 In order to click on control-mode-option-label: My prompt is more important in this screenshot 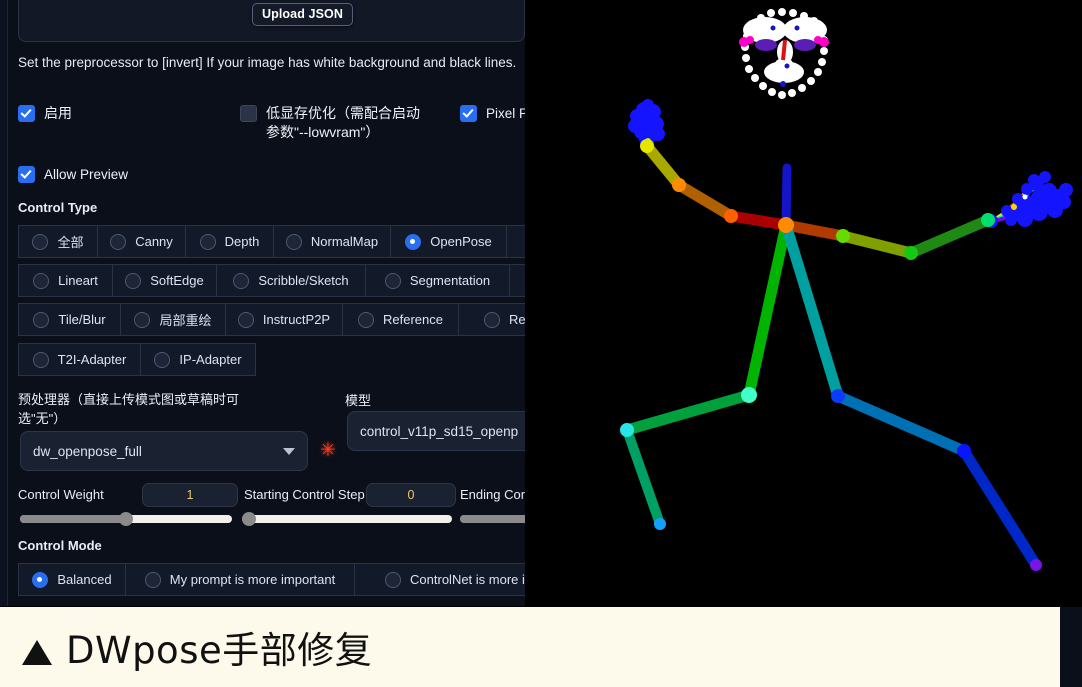, I will do `click(252, 579)`.